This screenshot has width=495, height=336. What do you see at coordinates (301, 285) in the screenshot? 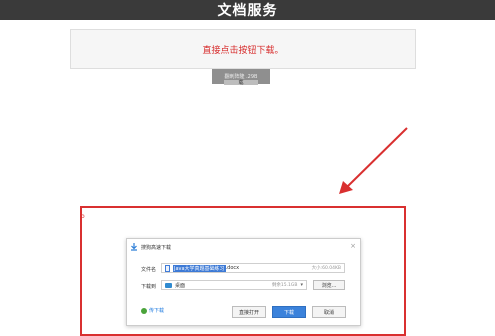
I see `chevron-down-icon: ▾` at bounding box center [301, 285].